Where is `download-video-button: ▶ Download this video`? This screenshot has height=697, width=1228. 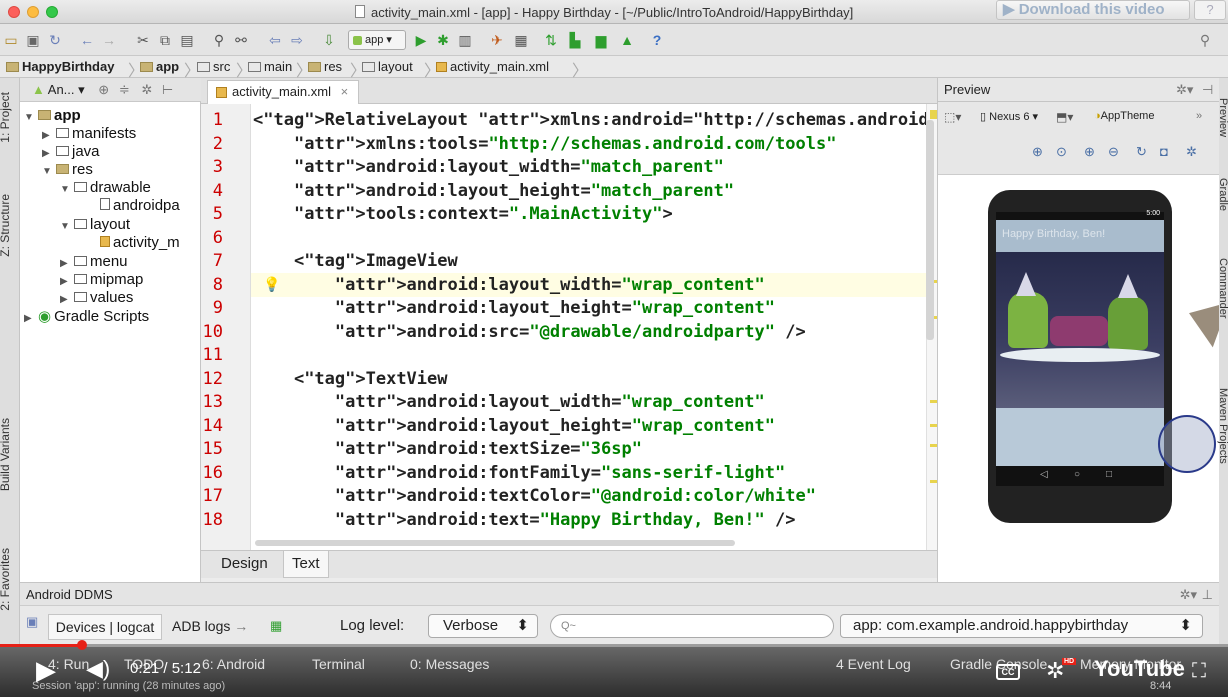 download-video-button: ▶ Download this video is located at coordinates (1093, 10).